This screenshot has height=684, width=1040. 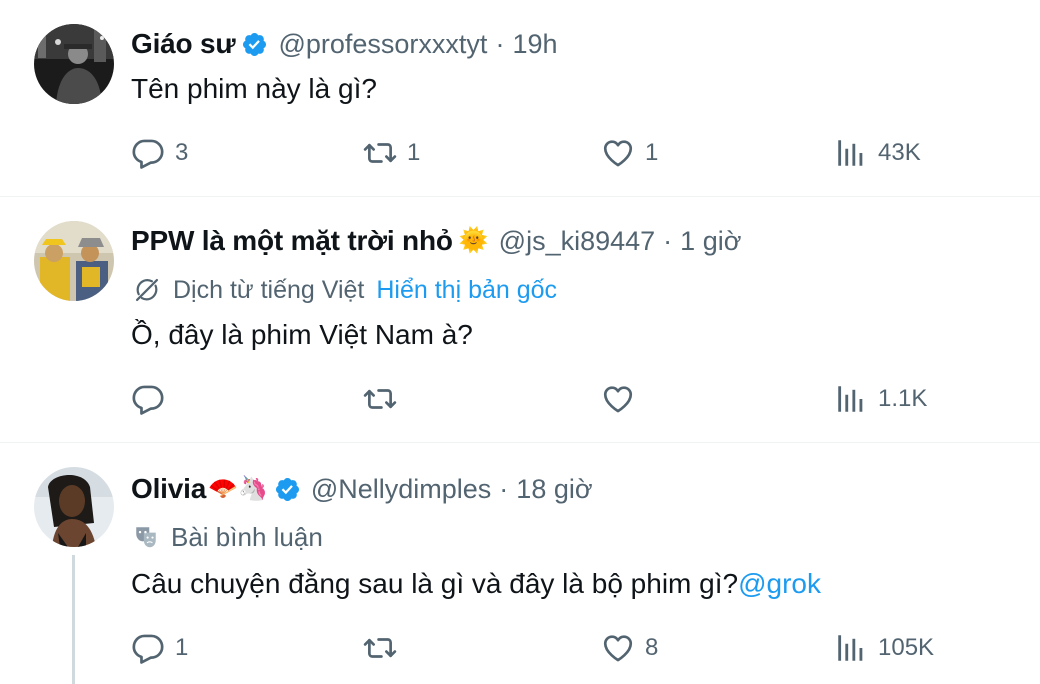 I want to click on tweet-header: Giáo sư @professorxxxtyt · 19h, so click(x=344, y=44).